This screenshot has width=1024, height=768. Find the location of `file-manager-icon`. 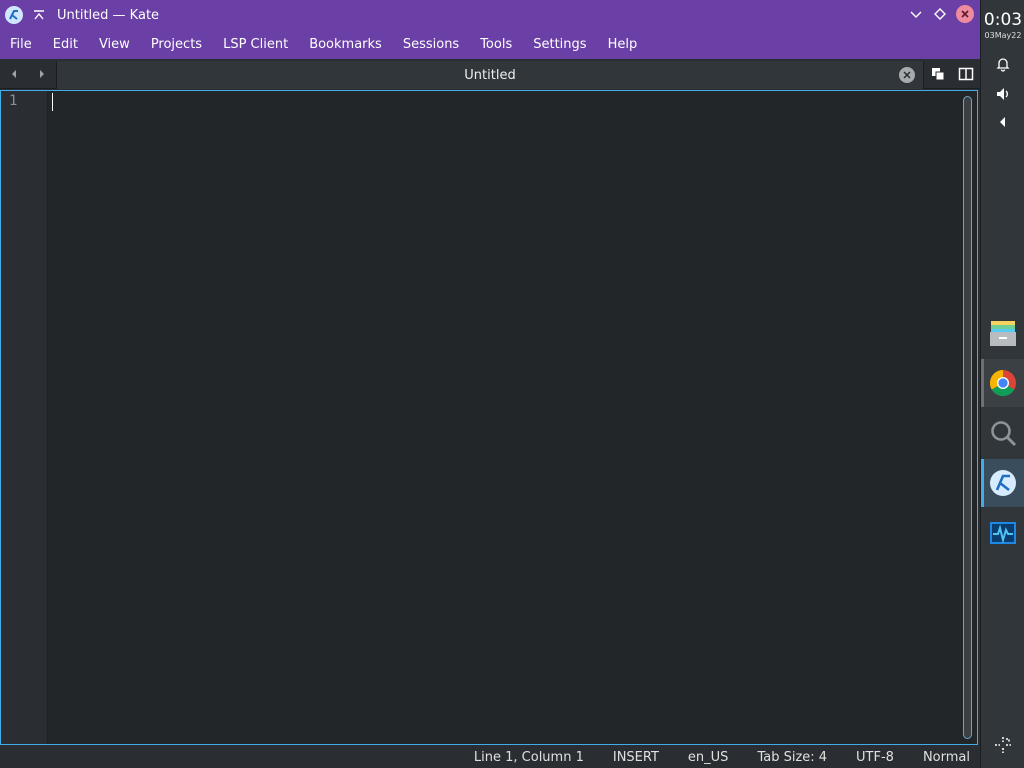

file-manager-icon is located at coordinates (1003, 333).